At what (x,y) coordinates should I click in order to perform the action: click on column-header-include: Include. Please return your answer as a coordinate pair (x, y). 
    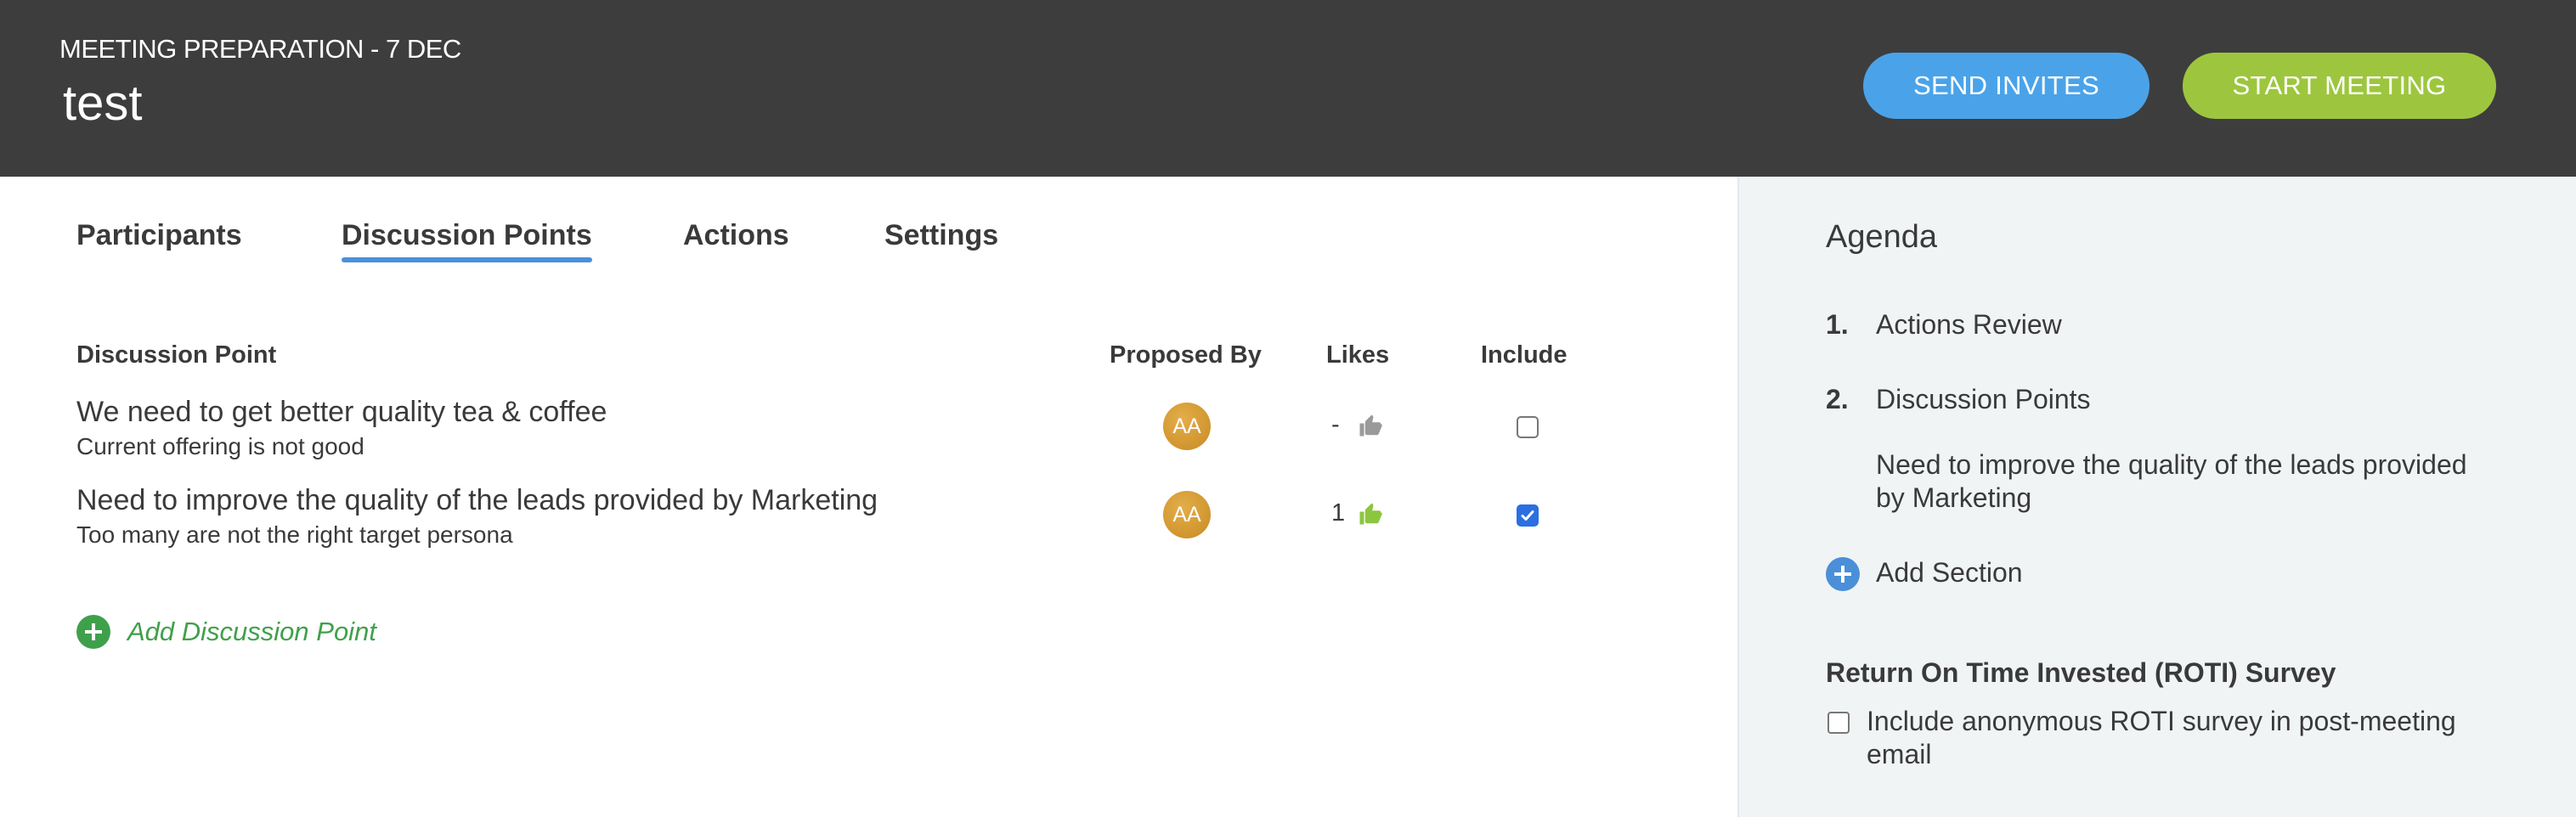
    Looking at the image, I should click on (1524, 355).